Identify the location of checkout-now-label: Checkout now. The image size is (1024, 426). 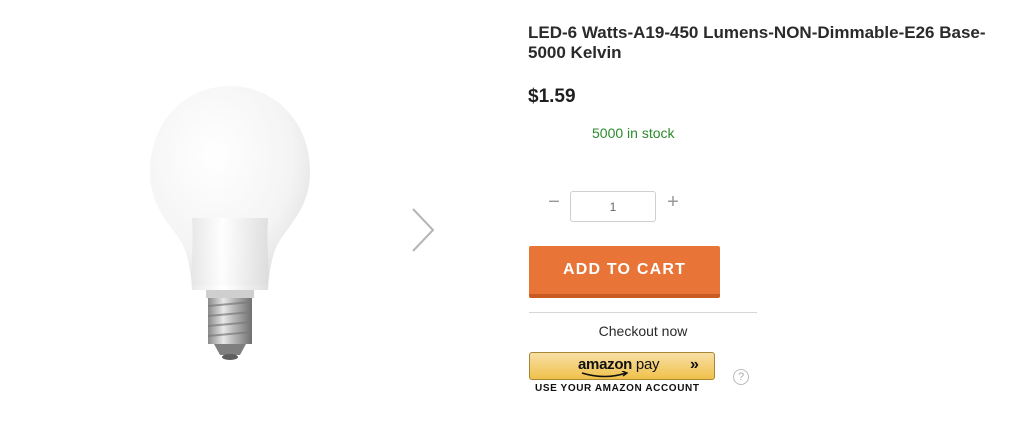
(643, 331).